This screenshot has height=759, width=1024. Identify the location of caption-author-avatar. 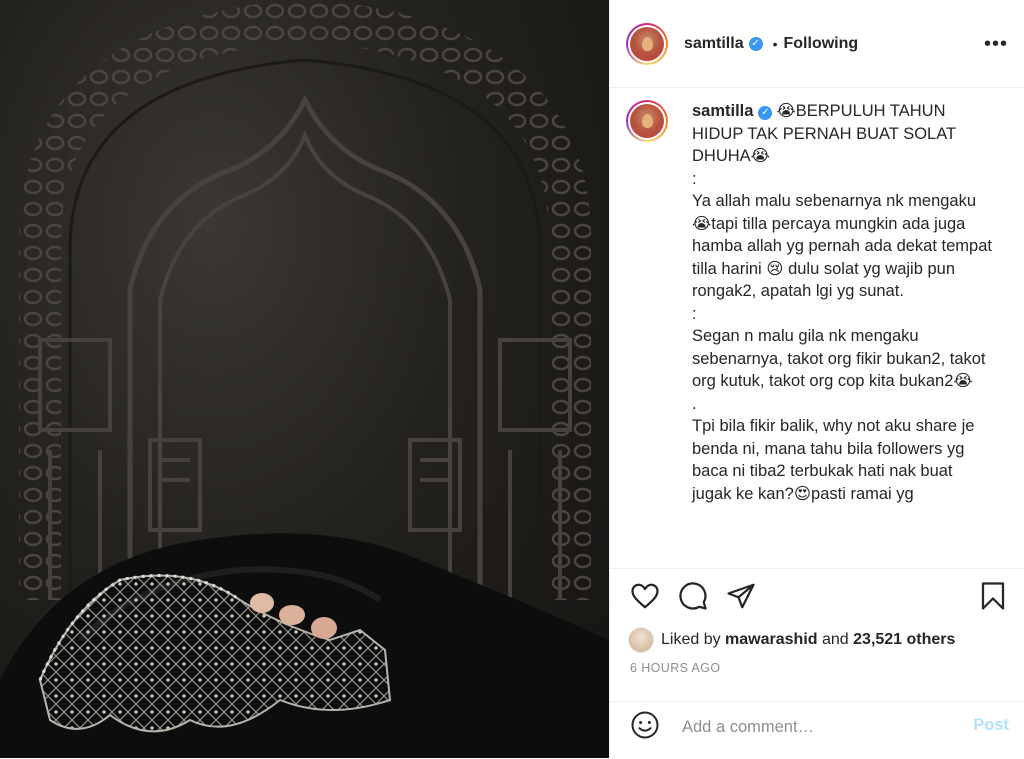
(647, 121).